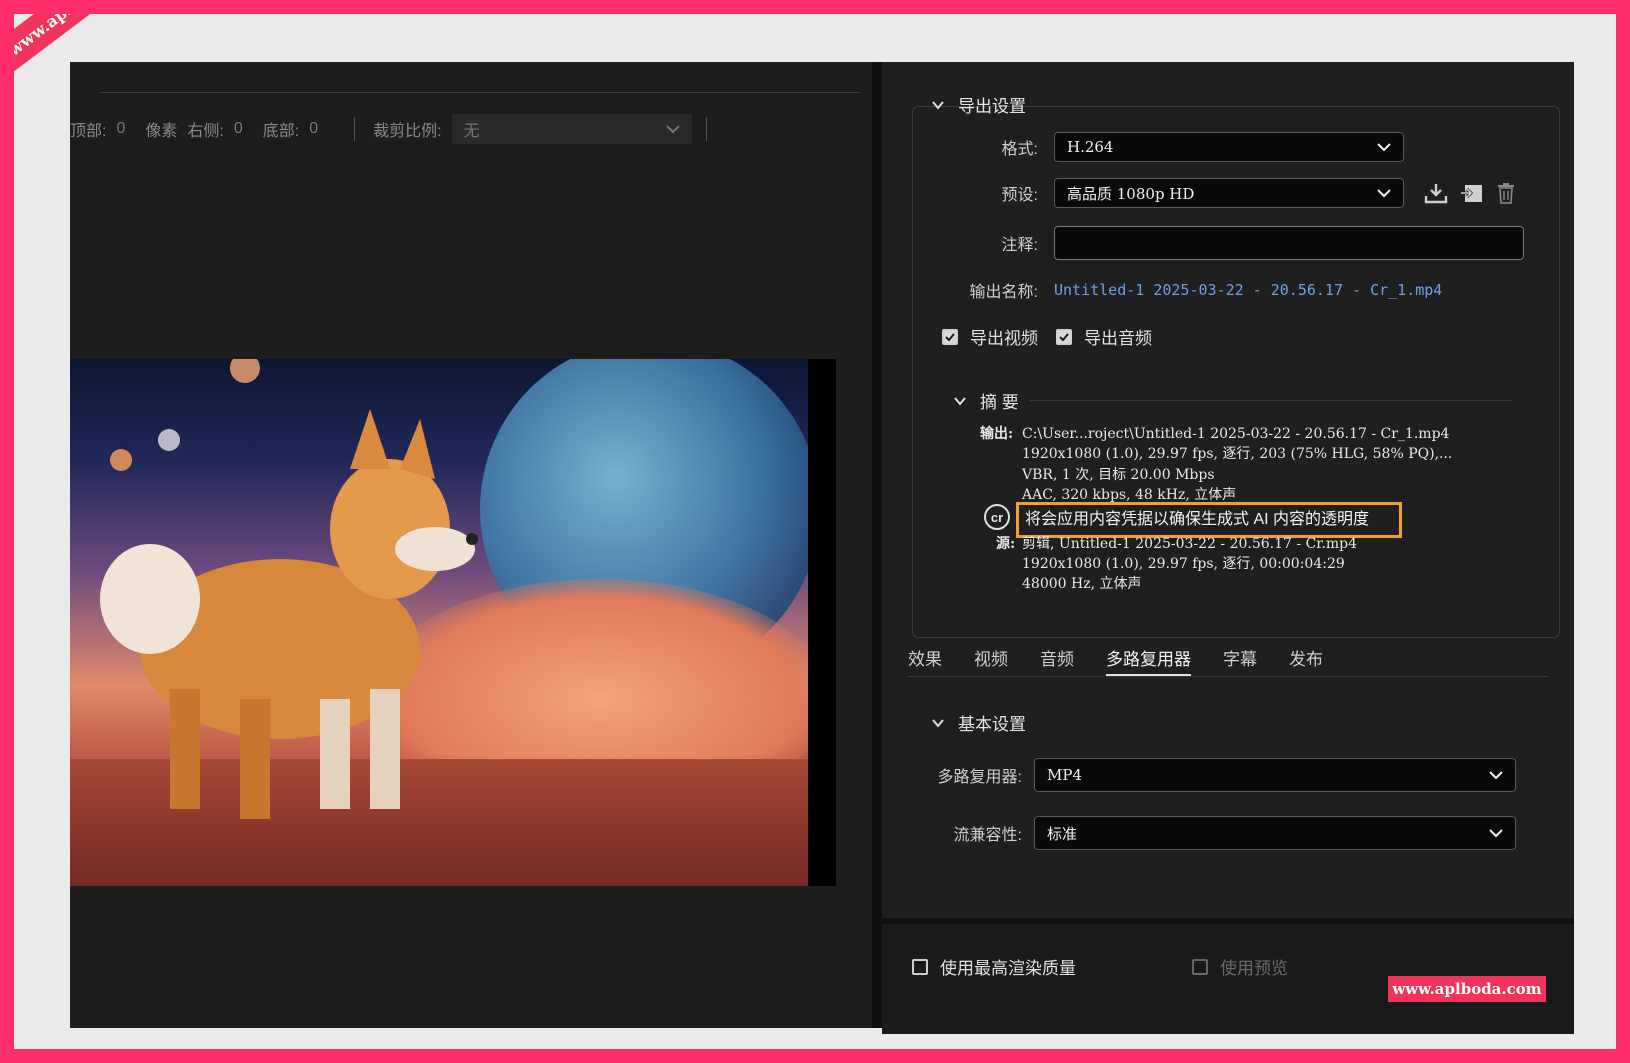 This screenshot has height=1063, width=1630. I want to click on stream-compat-row: 流兼容性: 标准, so click(1219, 833).